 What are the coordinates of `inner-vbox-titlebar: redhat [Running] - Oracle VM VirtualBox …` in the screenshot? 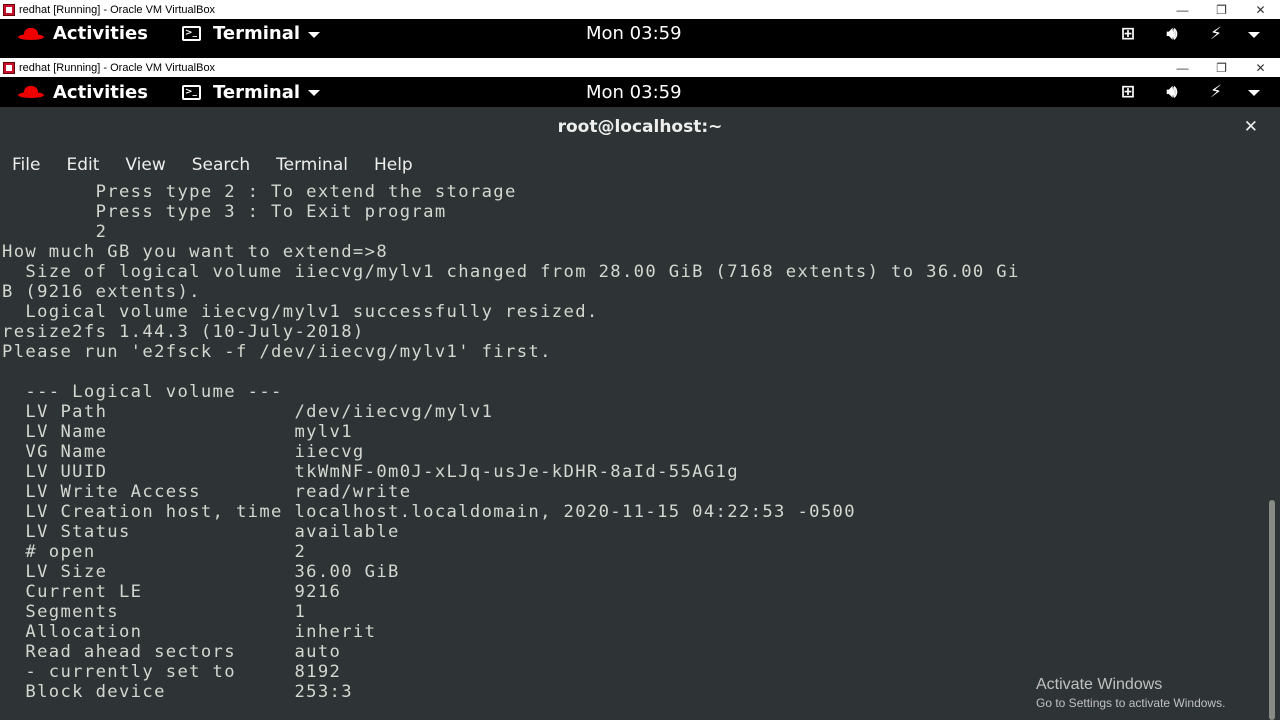 It's located at (640, 67).